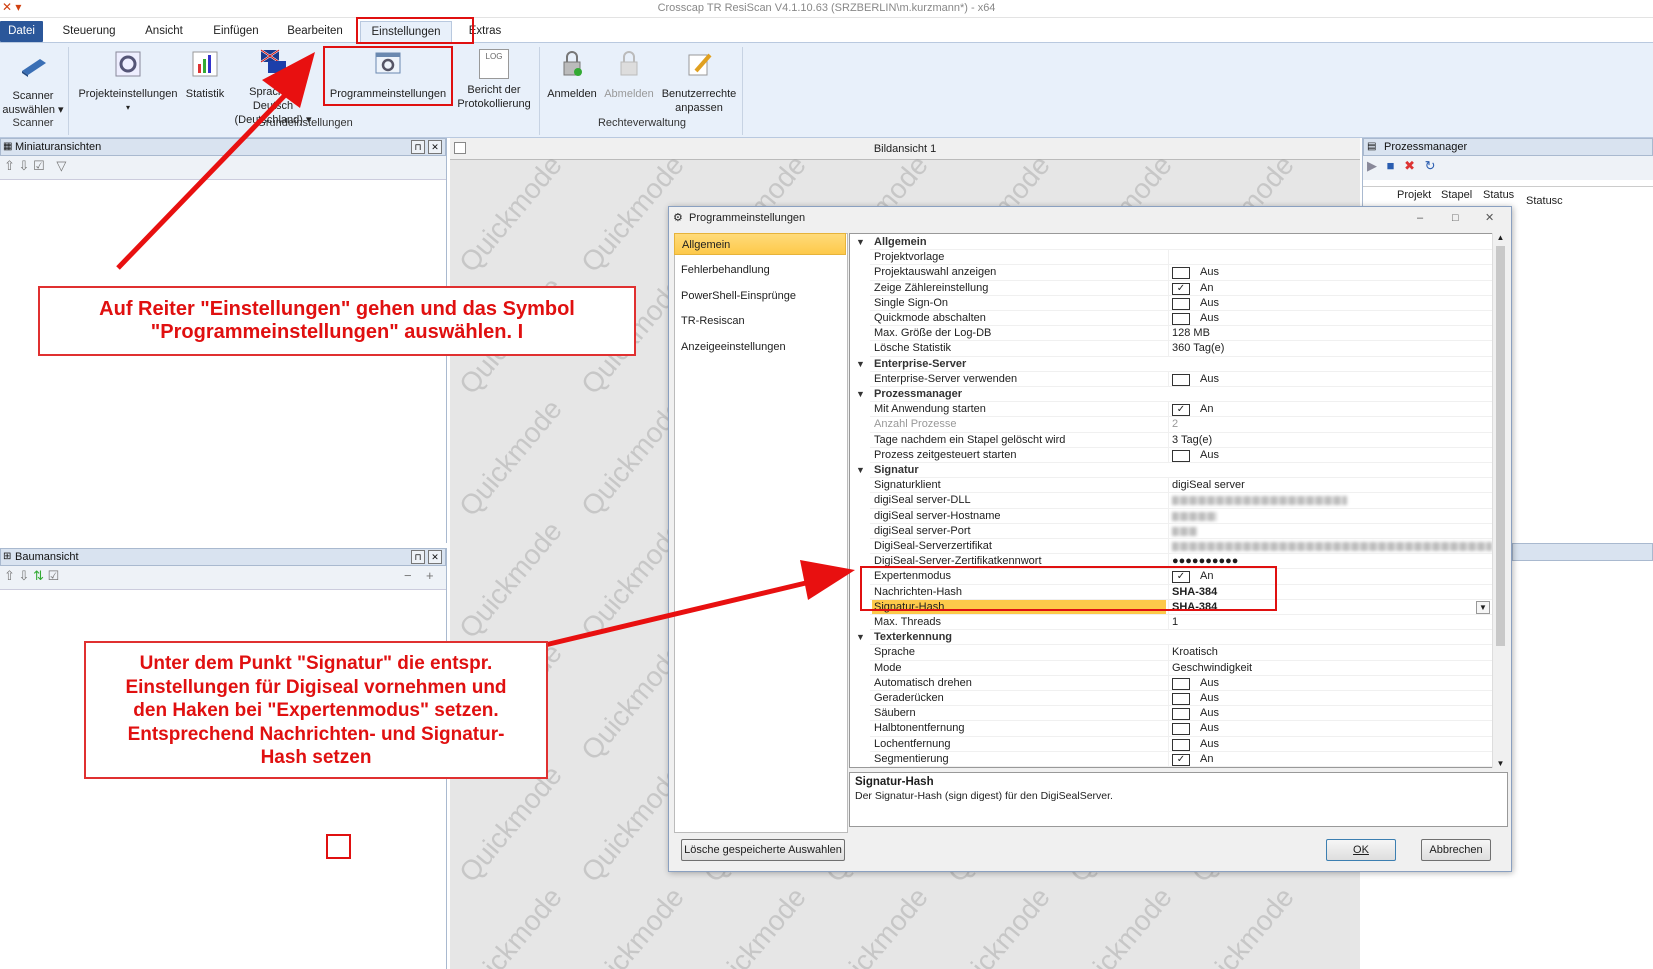  I want to click on tab-datei: Datei, so click(21, 31).